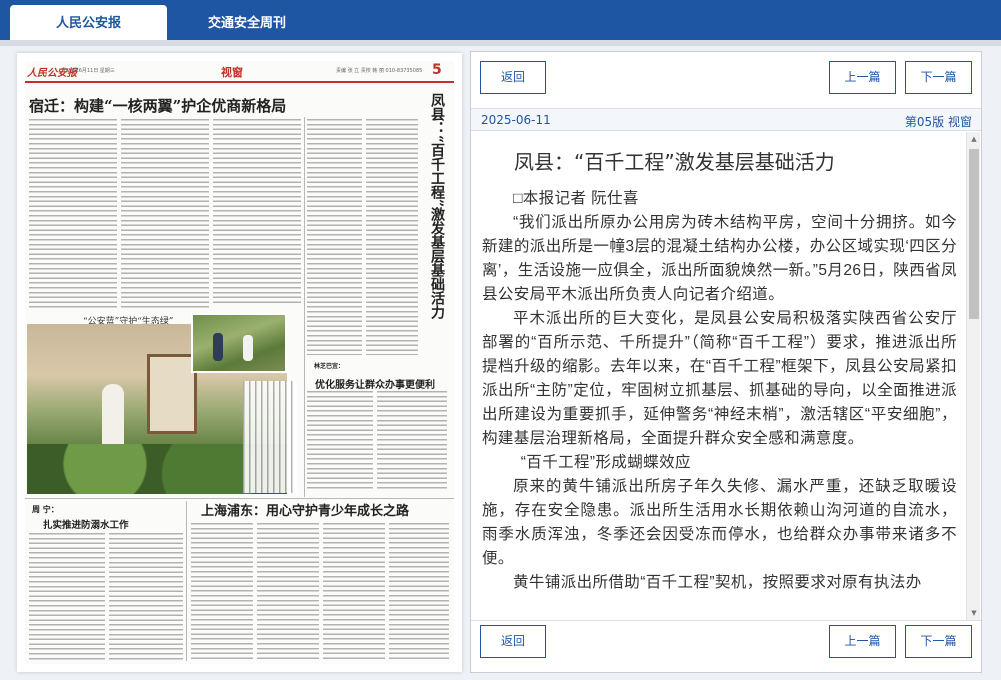 This screenshot has width=1001, height=680. What do you see at coordinates (500, 20) in the screenshot?
I see `top-tab-bar: 人民公安报 交通安全周刊` at bounding box center [500, 20].